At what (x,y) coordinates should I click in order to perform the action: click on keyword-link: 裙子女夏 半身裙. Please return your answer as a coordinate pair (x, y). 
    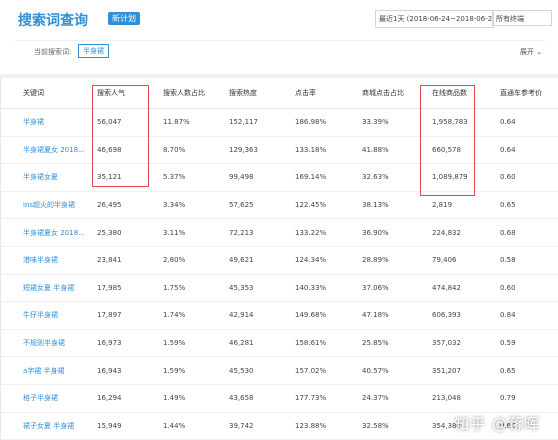
    Looking at the image, I should click on (46, 426).